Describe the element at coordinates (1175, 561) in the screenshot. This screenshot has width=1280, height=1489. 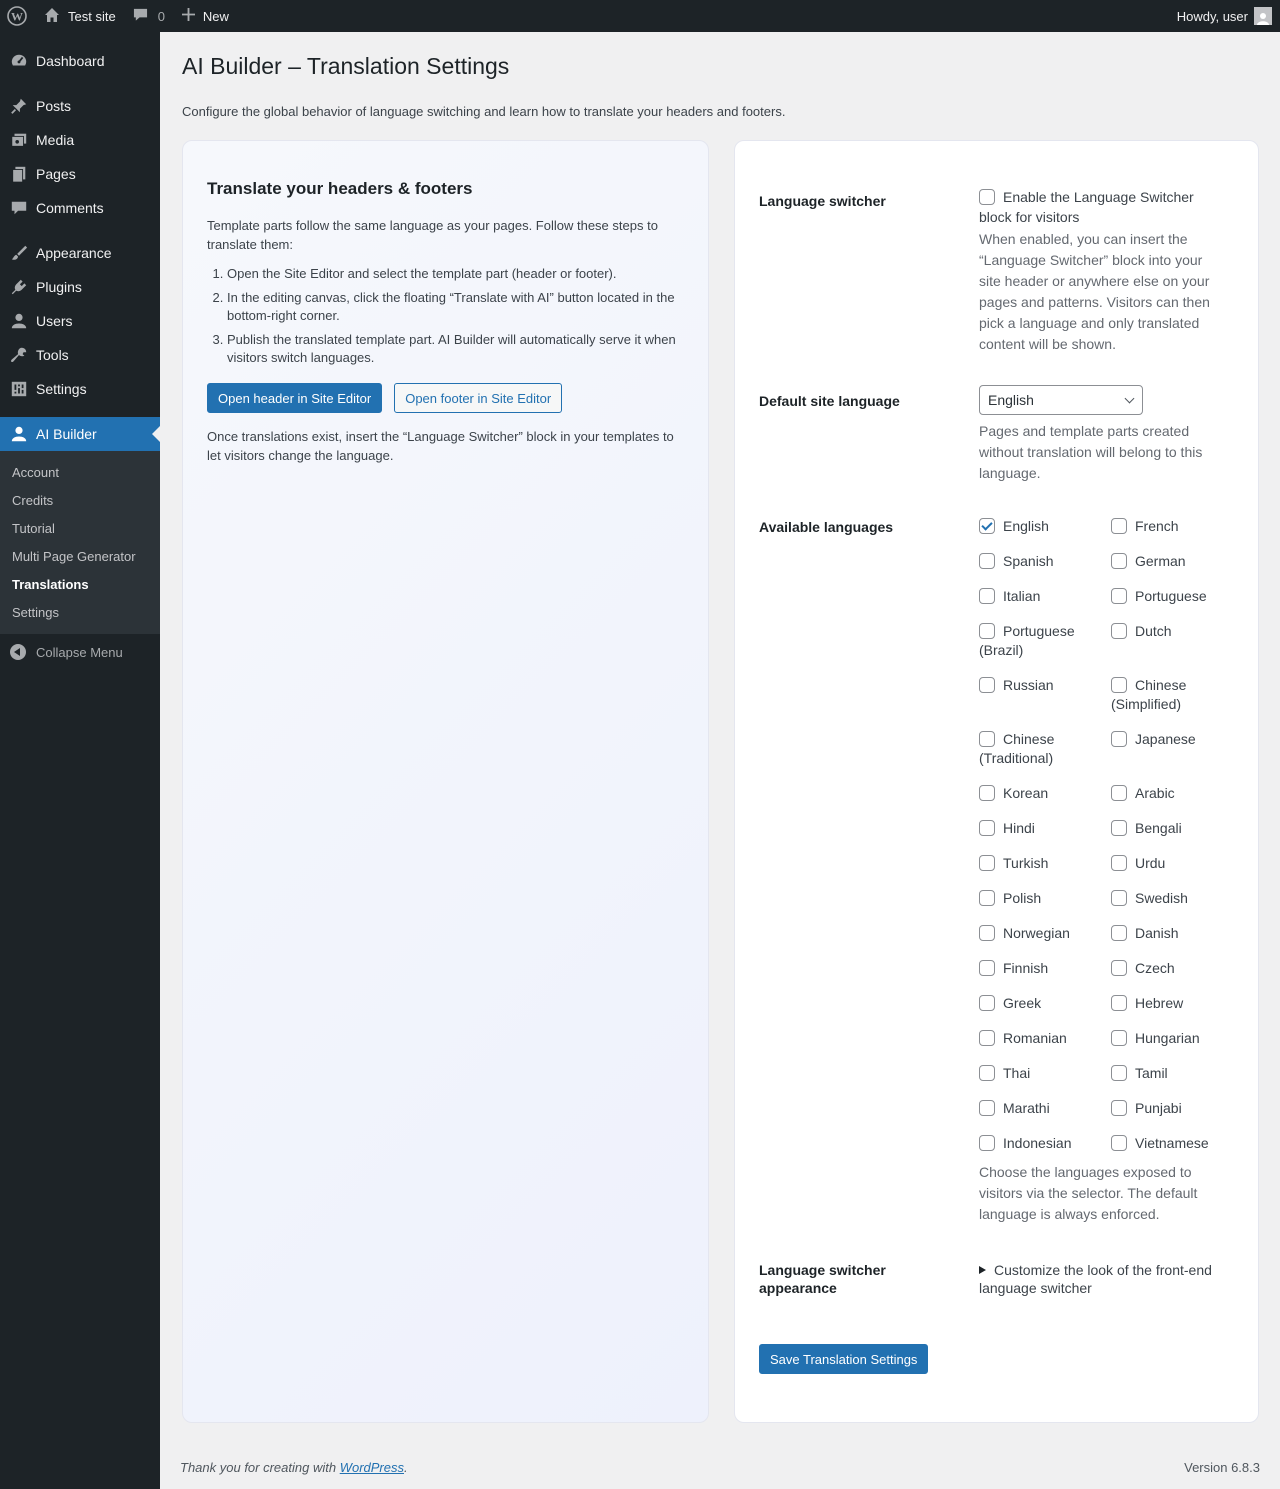
I see `language-option: German` at that location.